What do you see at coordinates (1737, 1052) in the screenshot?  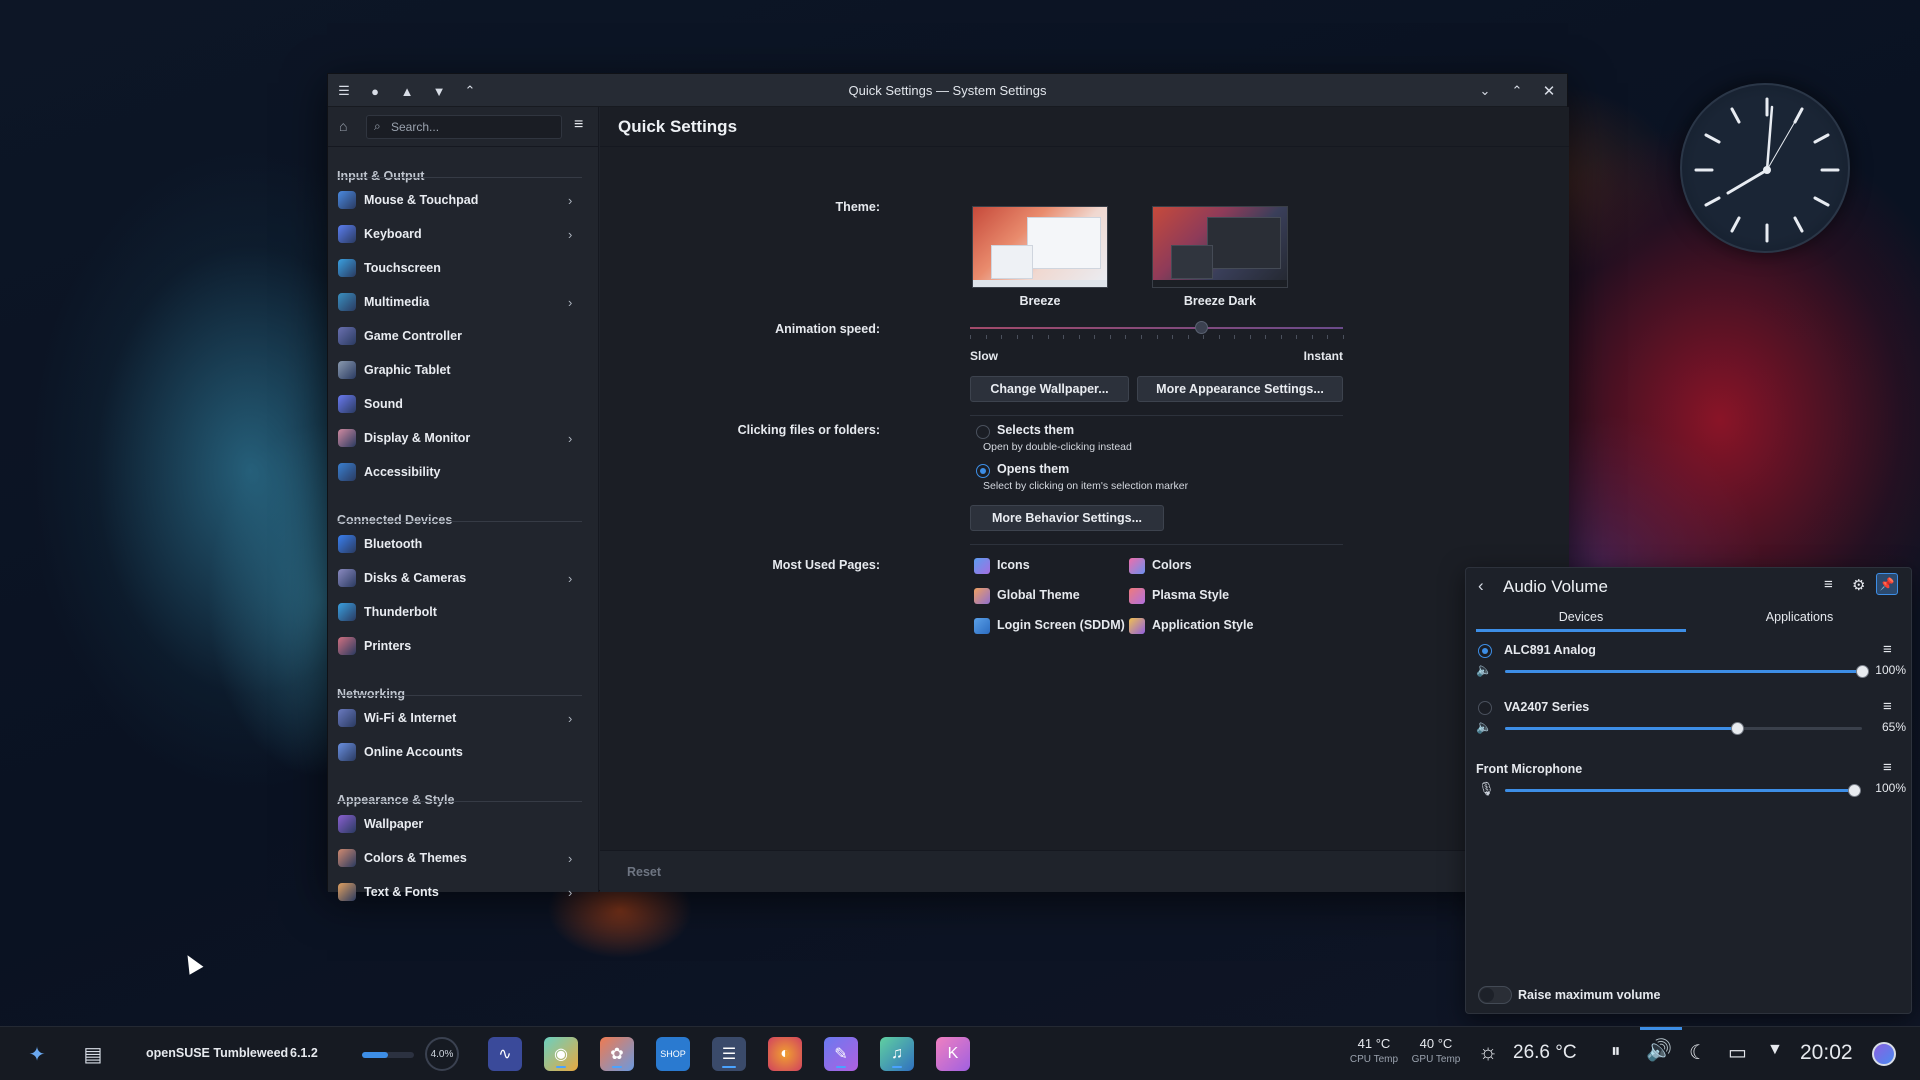 I see `display-config-icon: ▭` at bounding box center [1737, 1052].